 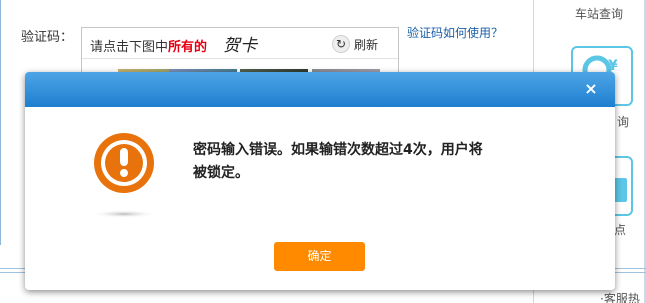 What do you see at coordinates (124, 175) in the screenshot?
I see `warning-icon` at bounding box center [124, 175].